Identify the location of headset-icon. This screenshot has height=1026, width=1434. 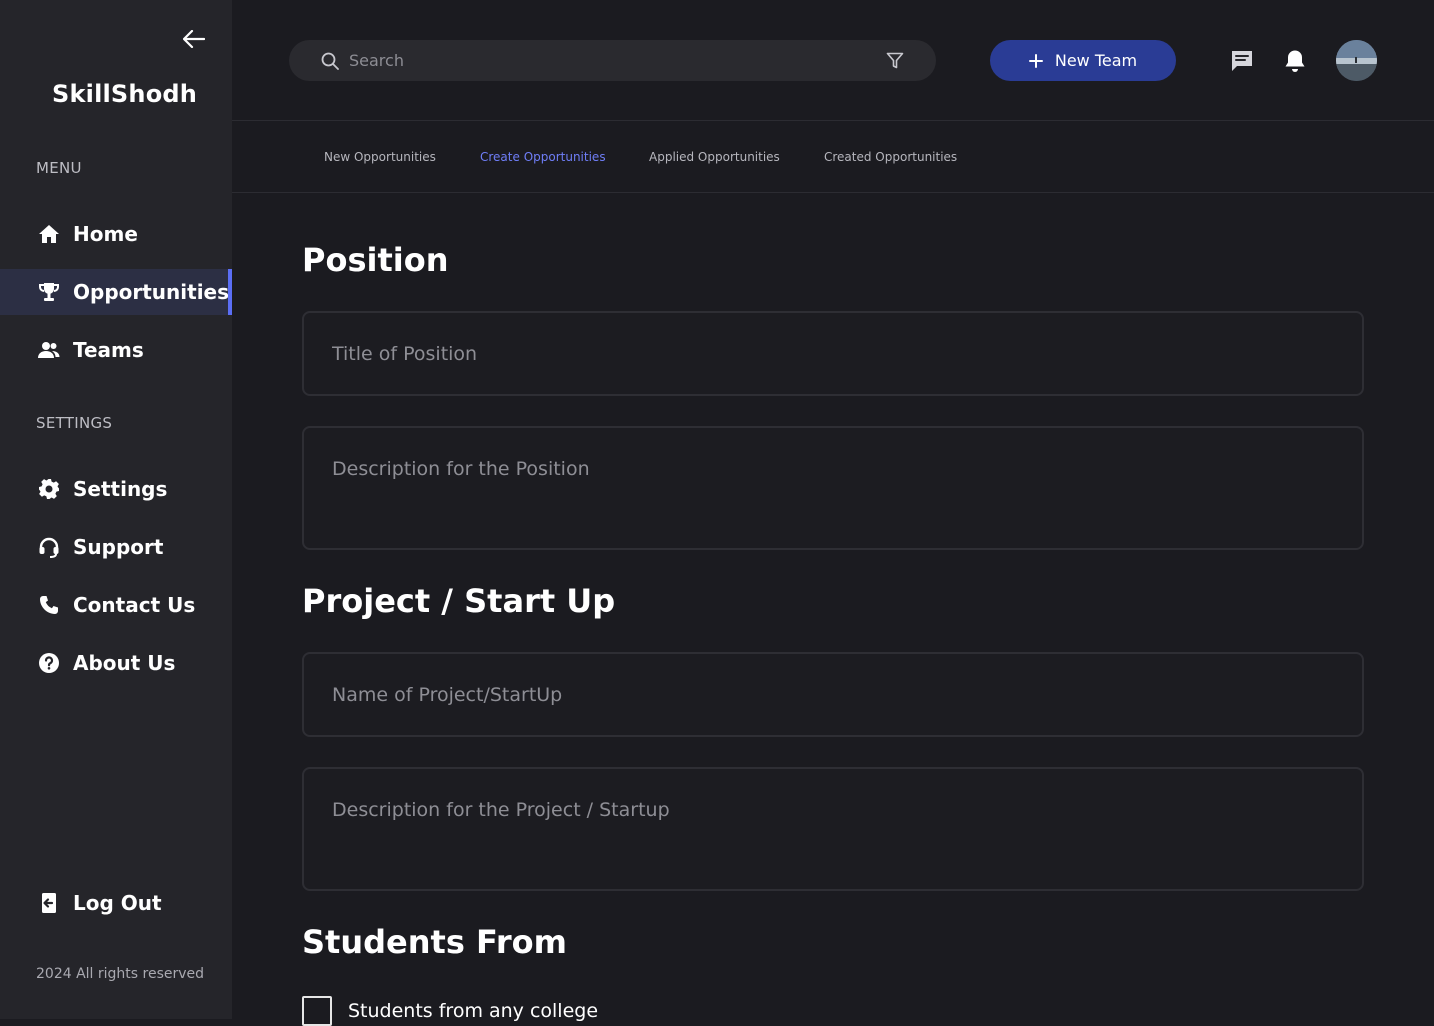
(49, 547).